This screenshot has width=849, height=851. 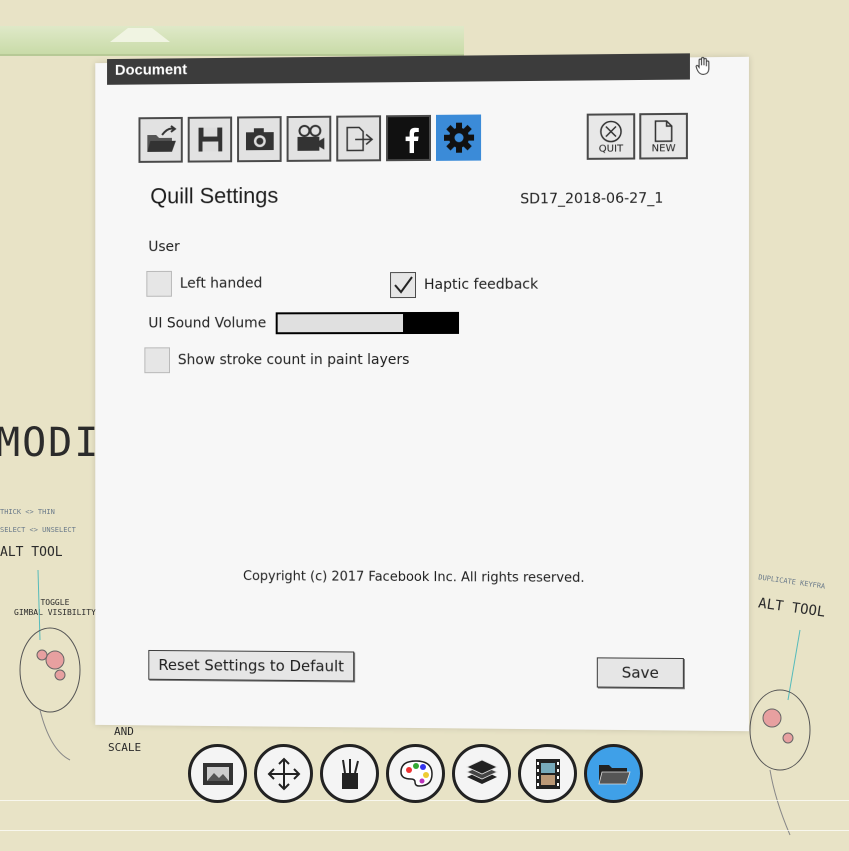 I want to click on open-folder-button, so click(x=160, y=139).